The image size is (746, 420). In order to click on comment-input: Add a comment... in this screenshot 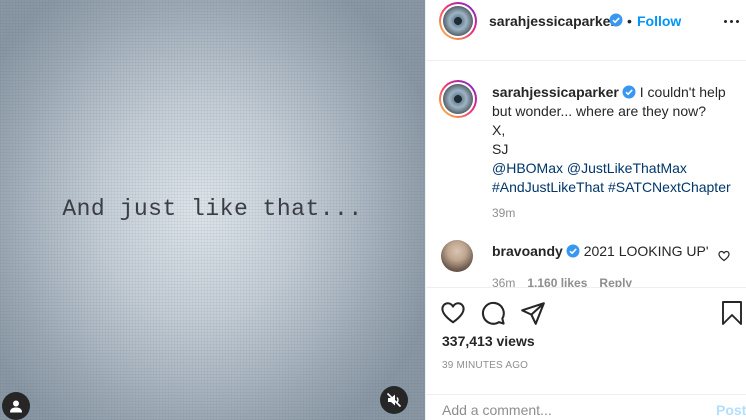, I will do `click(497, 410)`.